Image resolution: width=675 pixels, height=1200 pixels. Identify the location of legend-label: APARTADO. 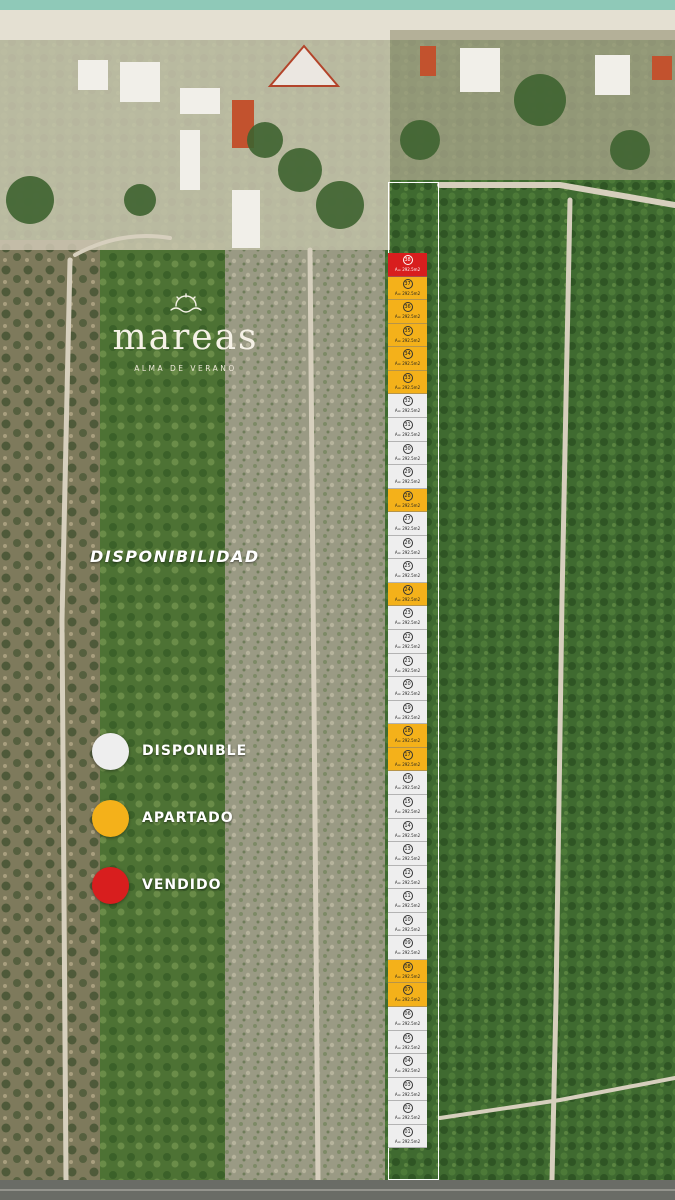
(188, 818).